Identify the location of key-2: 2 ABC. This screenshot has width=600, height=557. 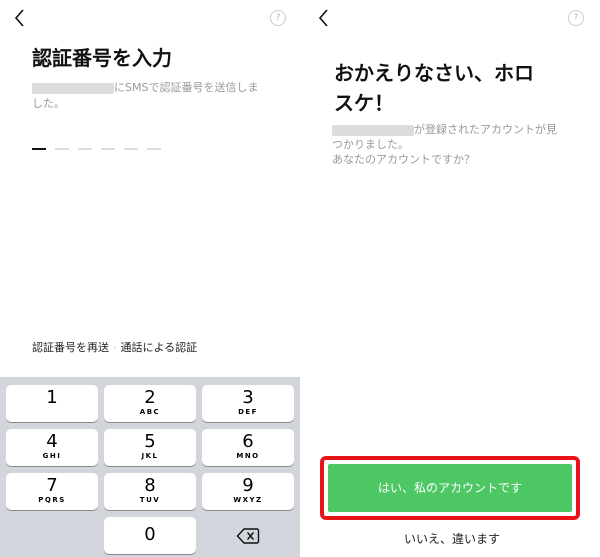
(150, 403).